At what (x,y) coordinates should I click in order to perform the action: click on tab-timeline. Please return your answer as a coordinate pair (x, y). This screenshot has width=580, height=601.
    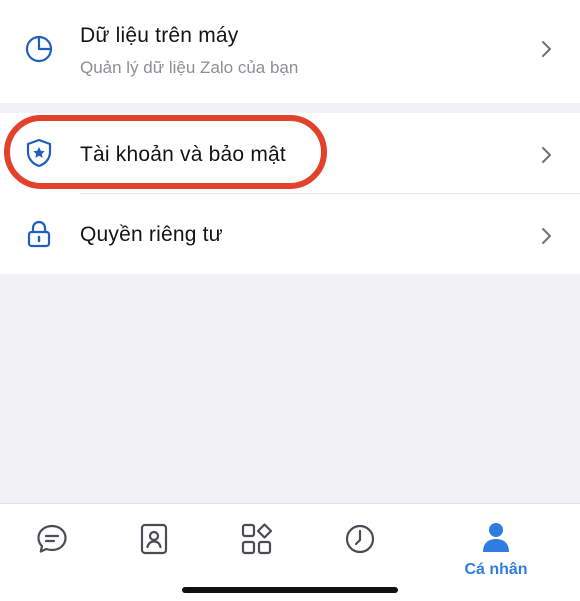
    Looking at the image, I should click on (360, 550).